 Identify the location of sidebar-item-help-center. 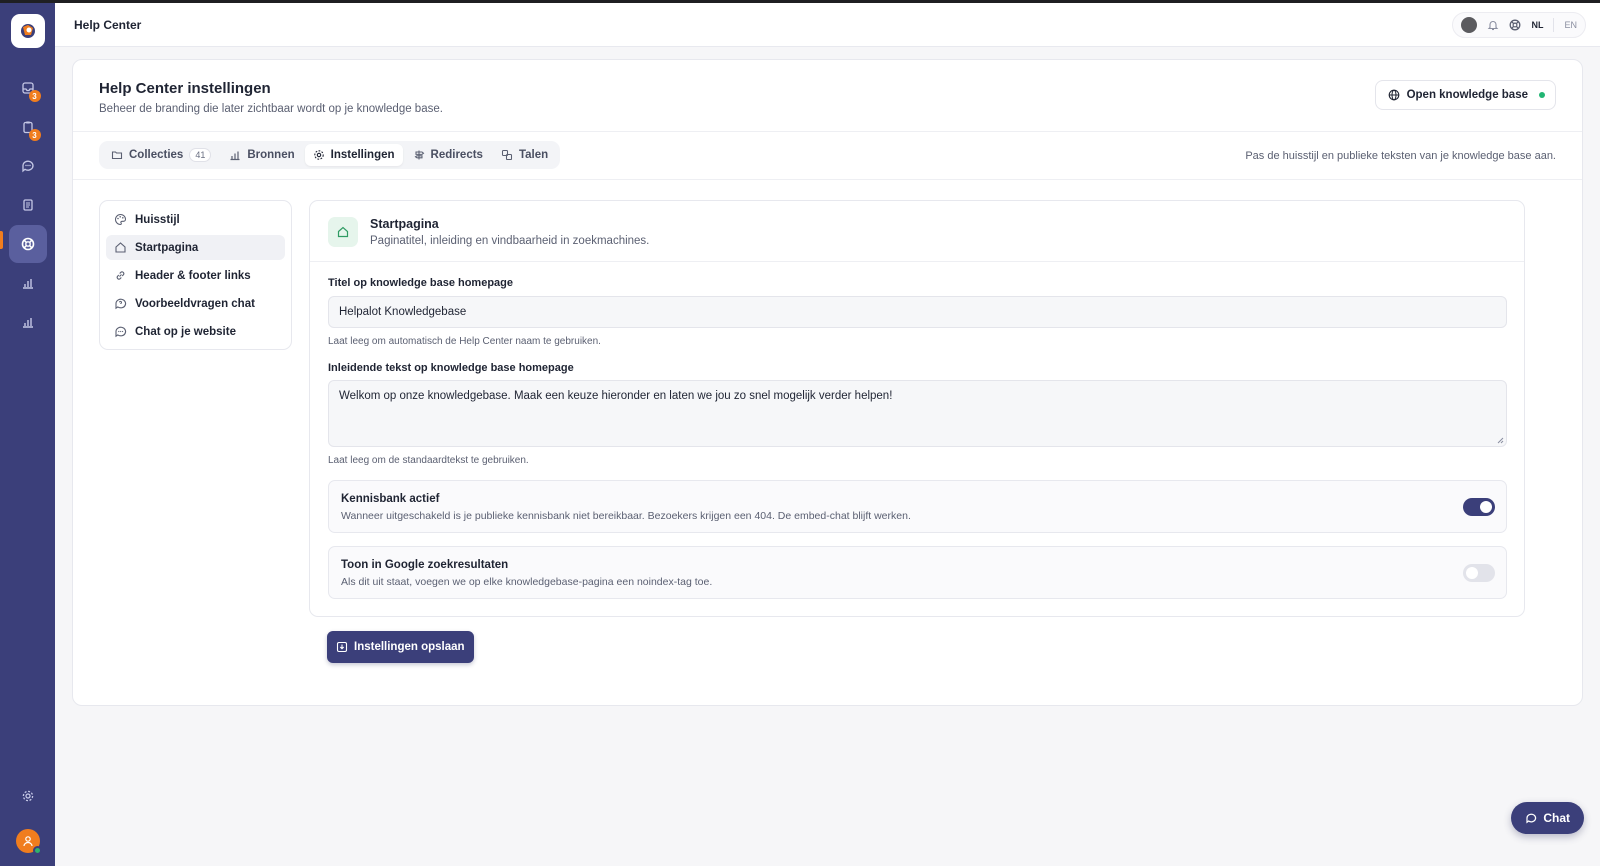
(27, 244).